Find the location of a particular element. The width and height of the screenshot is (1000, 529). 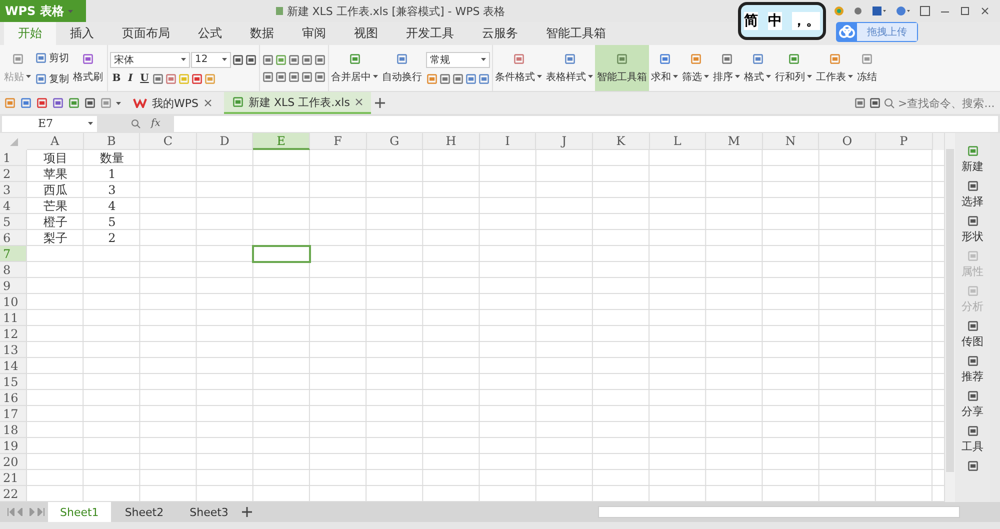

ribbon-button: 工作表 is located at coordinates (834, 68).